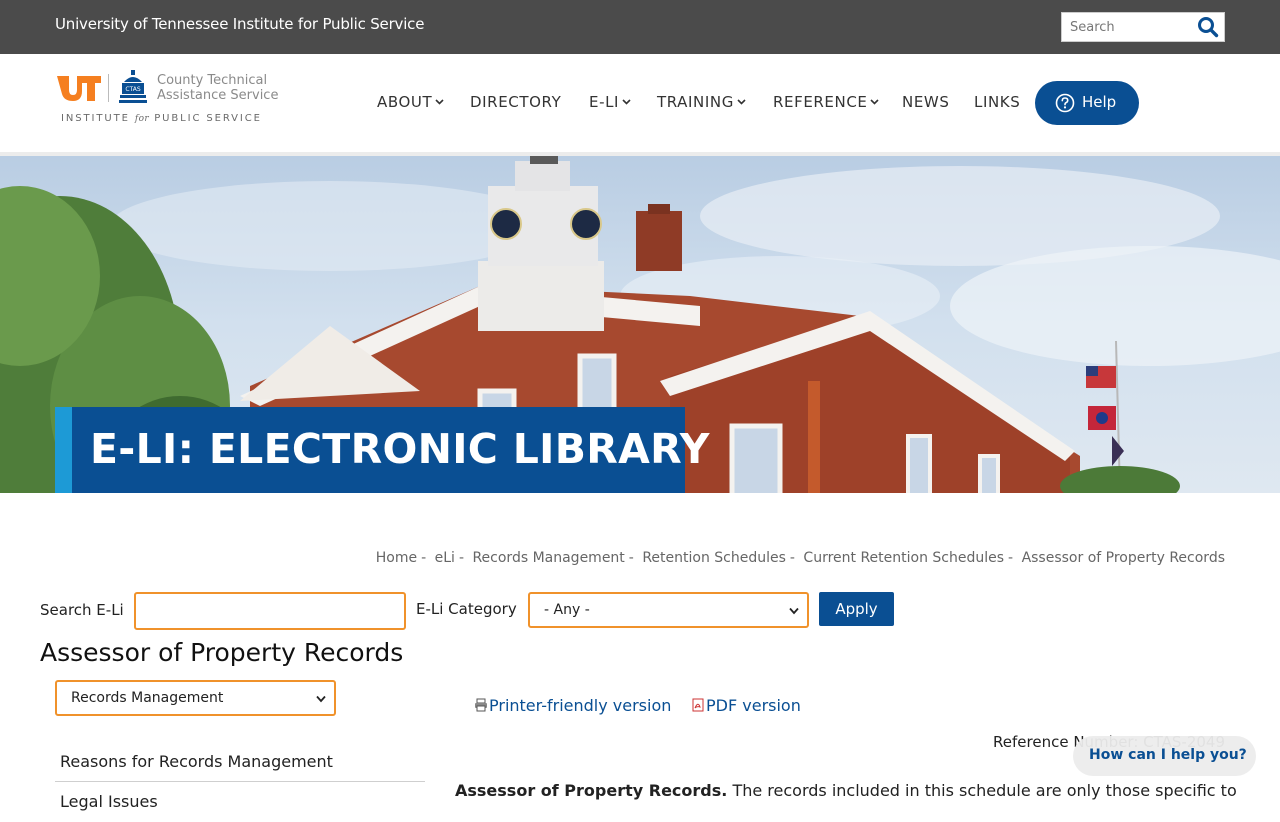 This screenshot has height=822, width=1280. Describe the element at coordinates (925, 102) in the screenshot. I see `nav-news: NEWS` at that location.